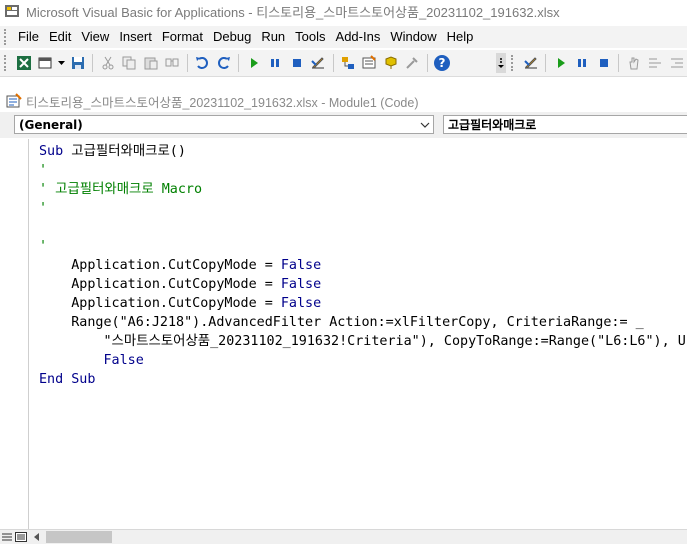 Image resolution: width=687 pixels, height=560 pixels. Describe the element at coordinates (171, 63) in the screenshot. I see `find-icon` at that location.